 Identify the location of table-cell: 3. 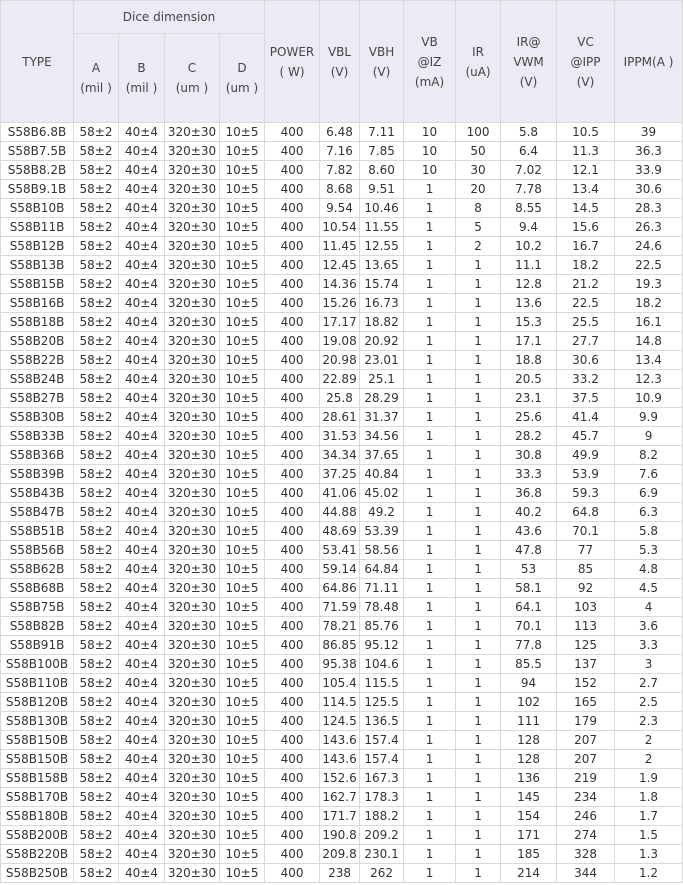
(648, 664).